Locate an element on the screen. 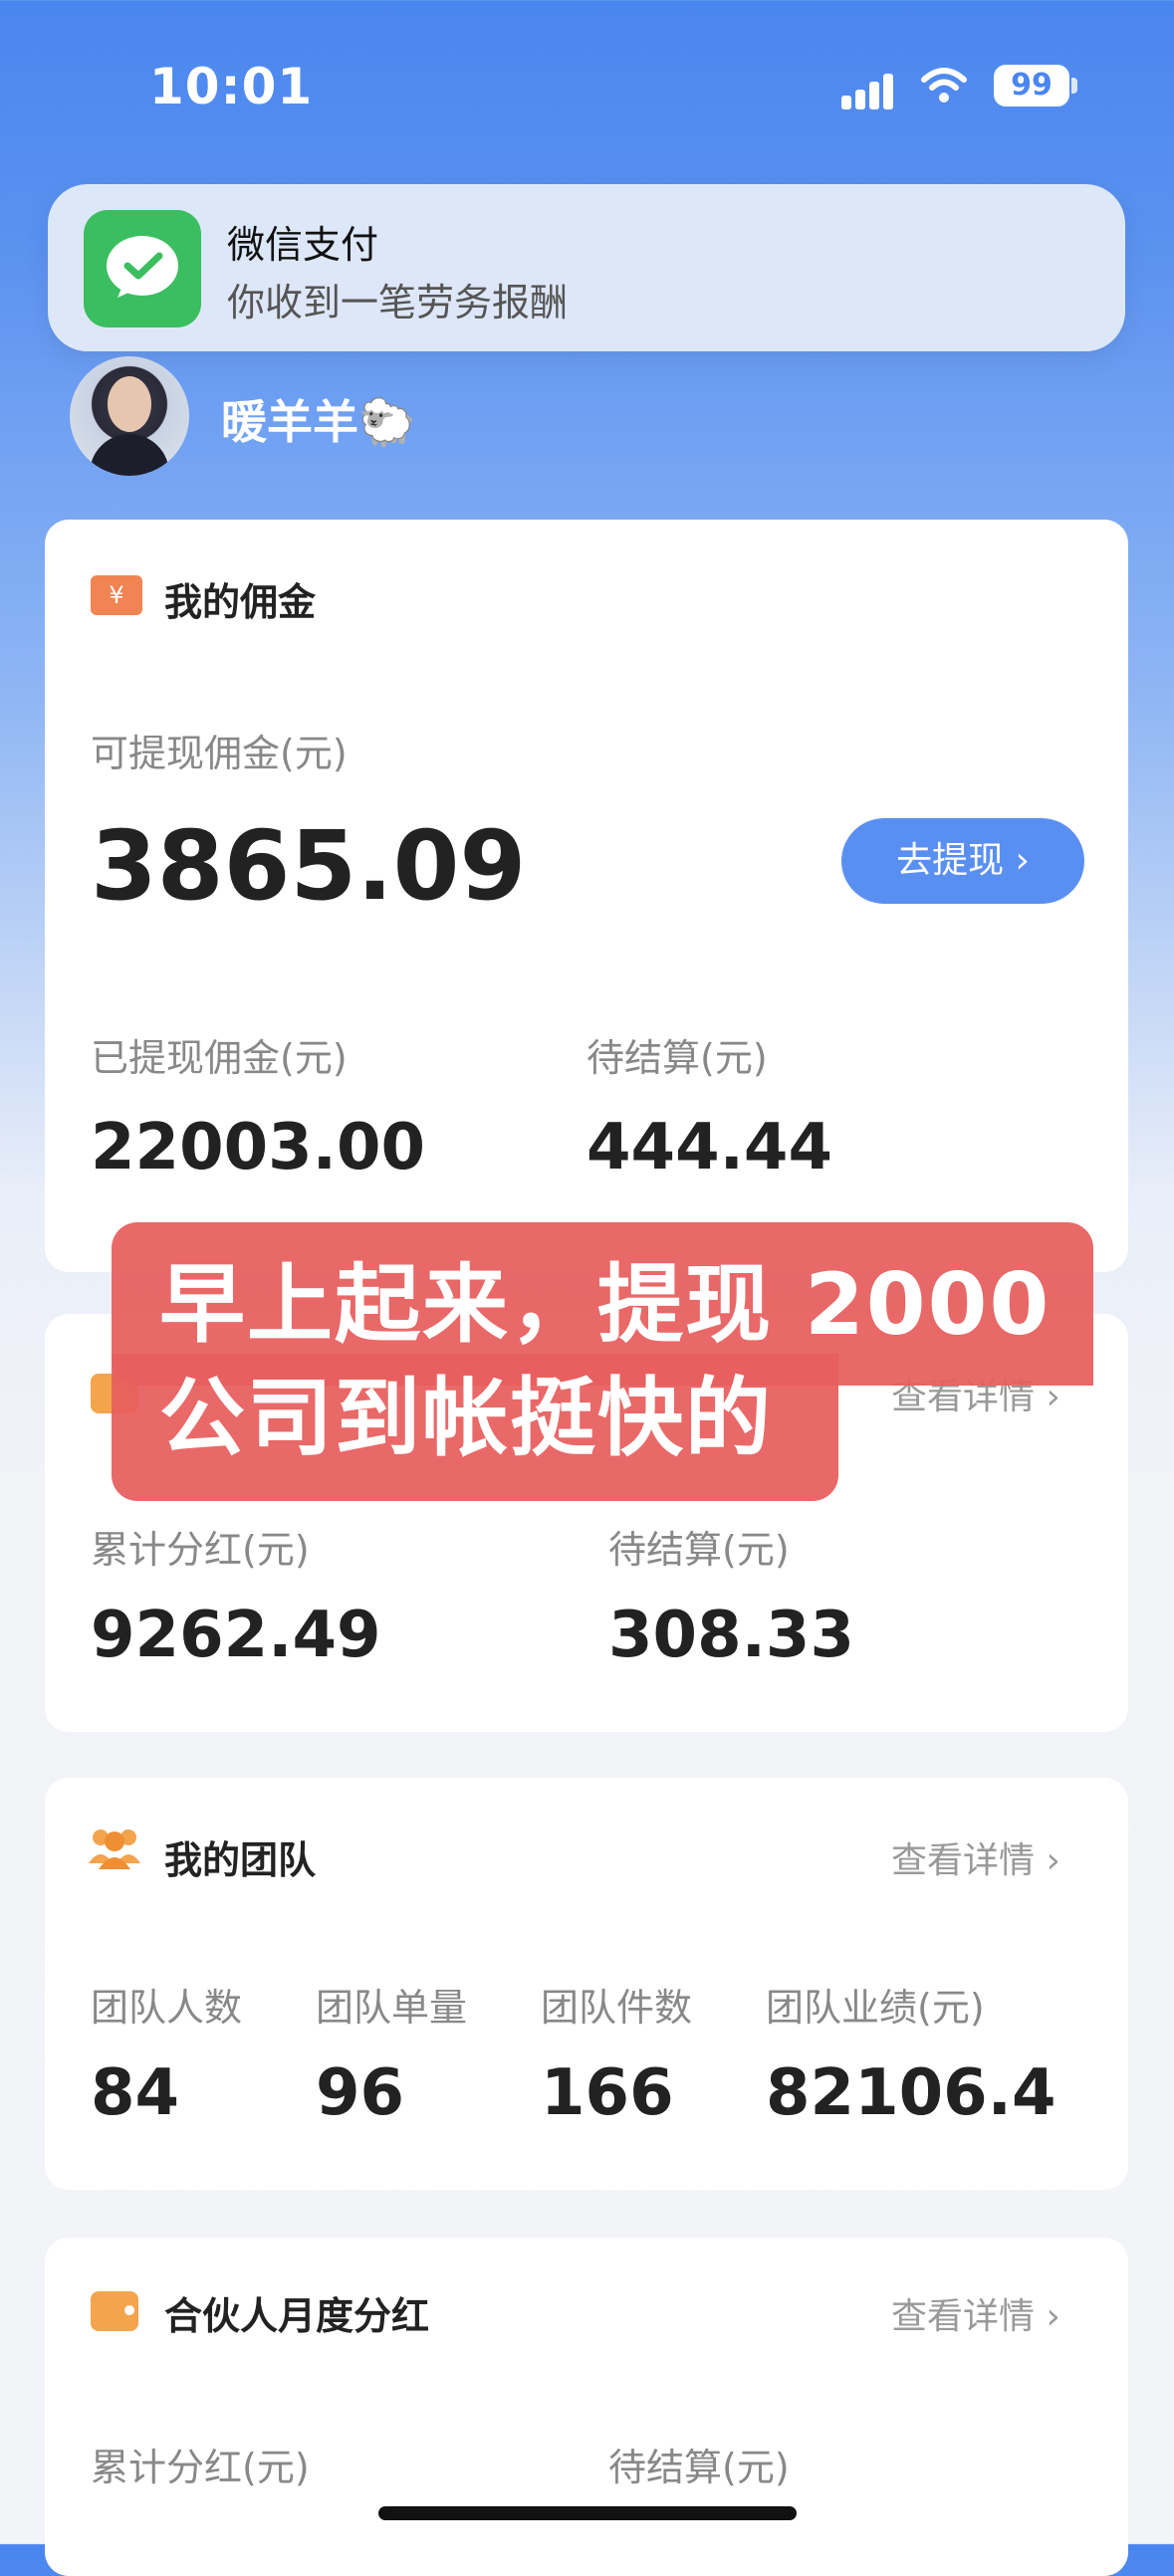  wallet-icon is located at coordinates (114, 2311).